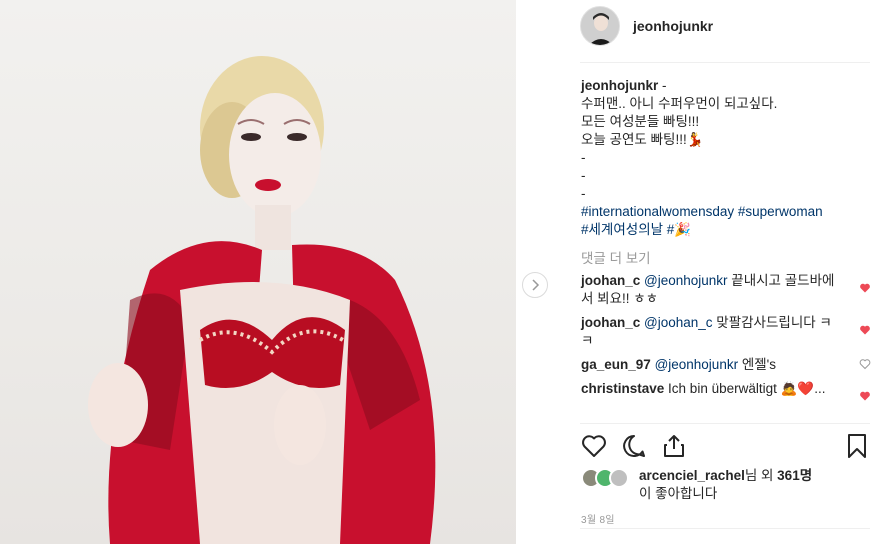  What do you see at coordinates (712, 290) in the screenshot?
I see `comment-text: joohan_c @jeonhojunkr 끝내시고 골드바에서 뵈요!! ㅎㅎ` at bounding box center [712, 290].